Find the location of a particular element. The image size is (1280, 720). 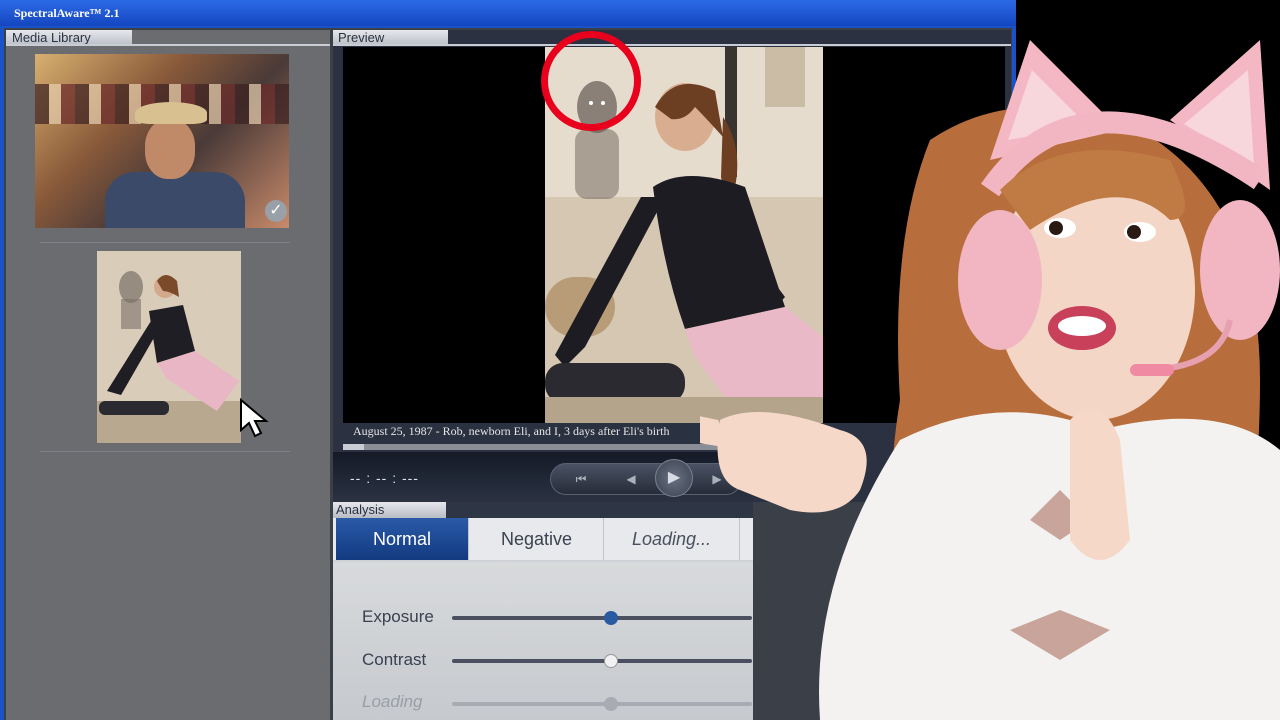

photo-subject-hat is located at coordinates (171, 113).